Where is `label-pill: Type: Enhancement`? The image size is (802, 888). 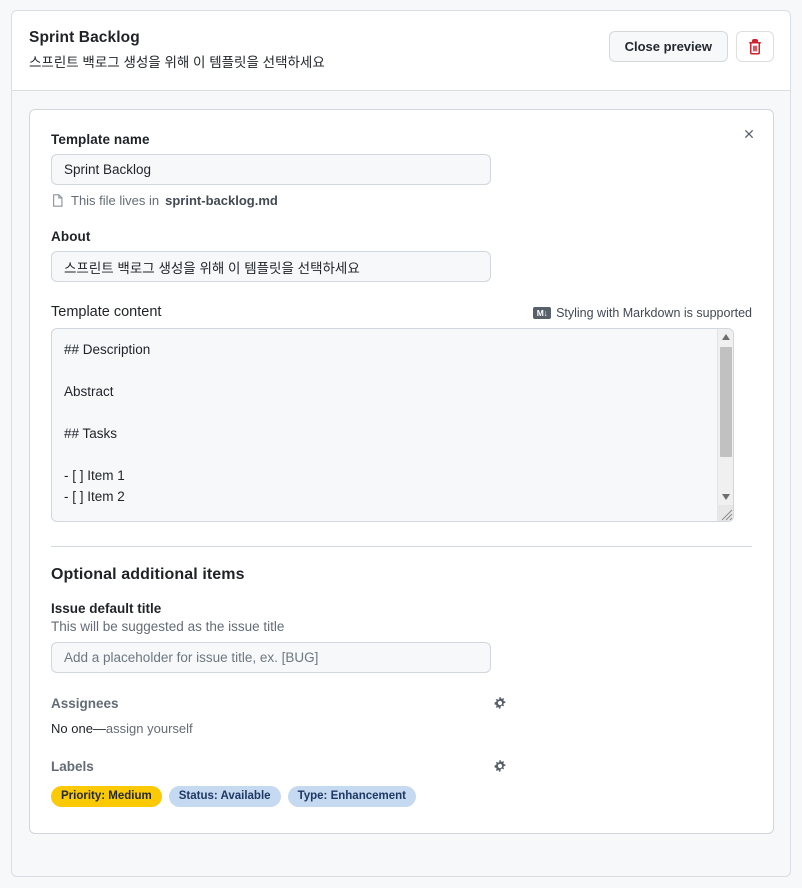 label-pill: Type: Enhancement is located at coordinates (351, 796).